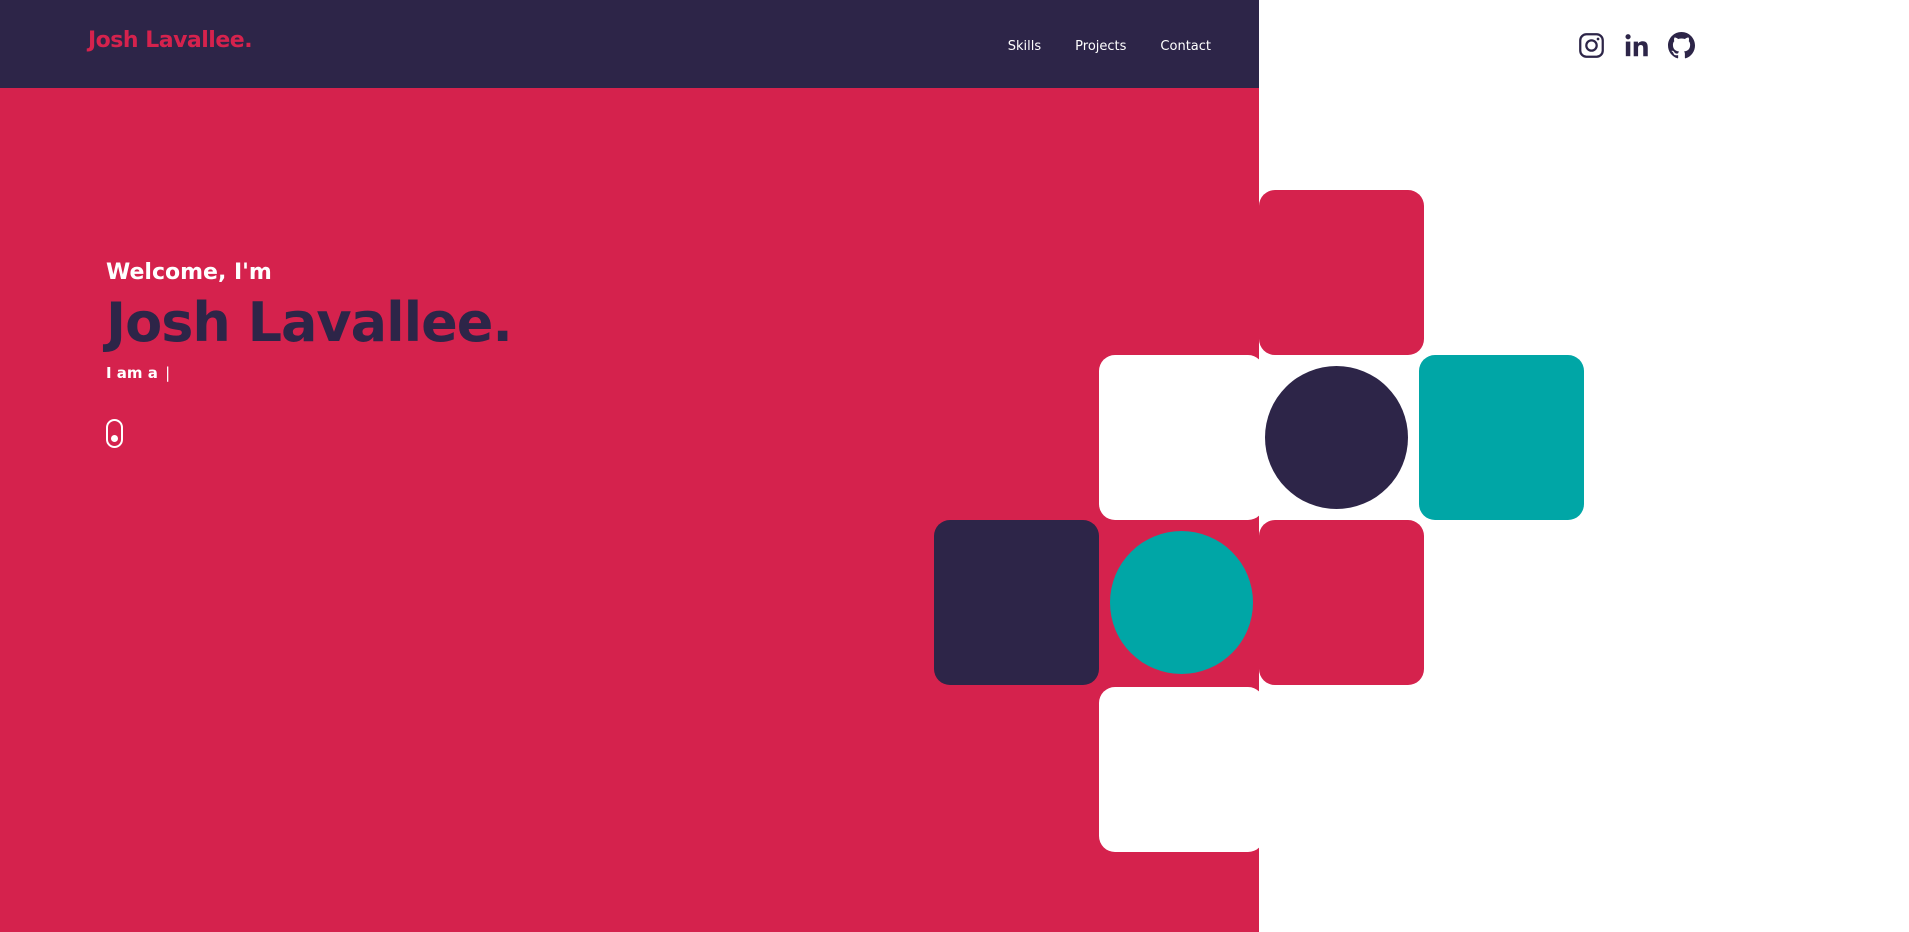  I want to click on linkedin-icon, so click(1636, 45).